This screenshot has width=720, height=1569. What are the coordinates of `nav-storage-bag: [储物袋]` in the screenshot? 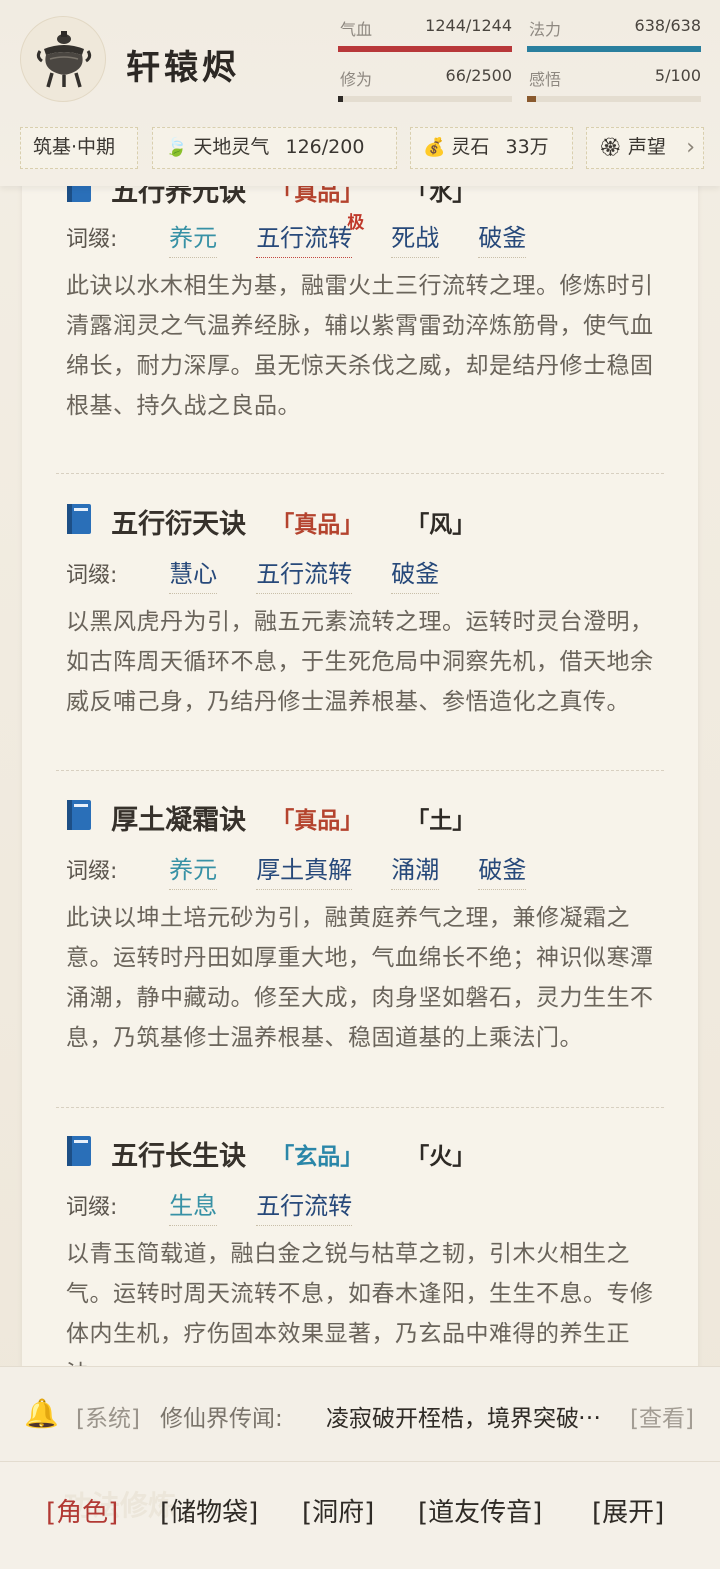 It's located at (209, 1510).